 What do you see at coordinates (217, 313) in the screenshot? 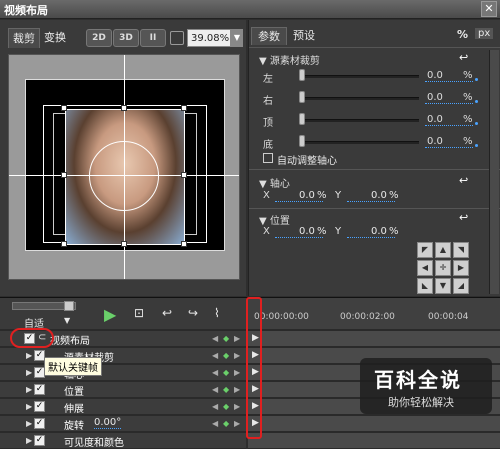
I see `curve-icon: ⌇` at bounding box center [217, 313].